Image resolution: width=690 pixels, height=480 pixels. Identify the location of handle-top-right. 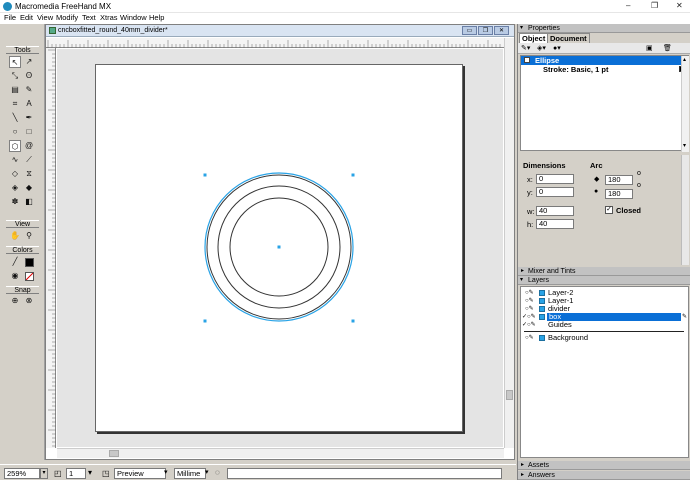
(353, 175).